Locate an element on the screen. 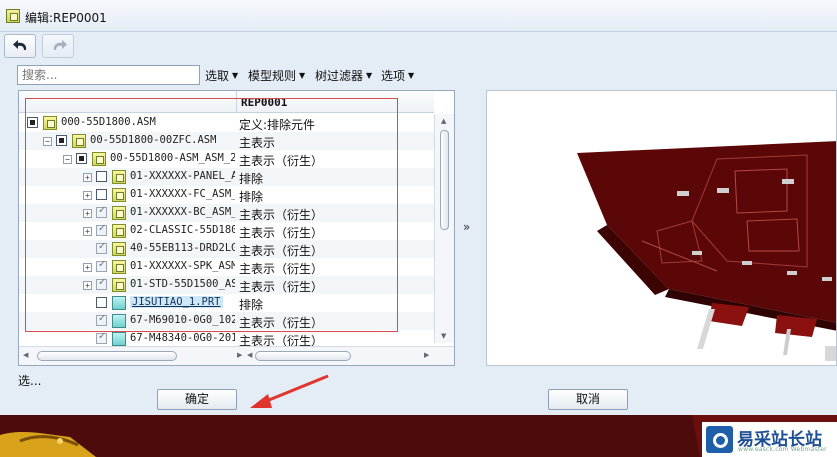 Image resolution: width=837 pixels, height=457 pixels. tree-row: − 00-55D1800-00ZFC.ASM 主表示 is located at coordinates (226, 141).